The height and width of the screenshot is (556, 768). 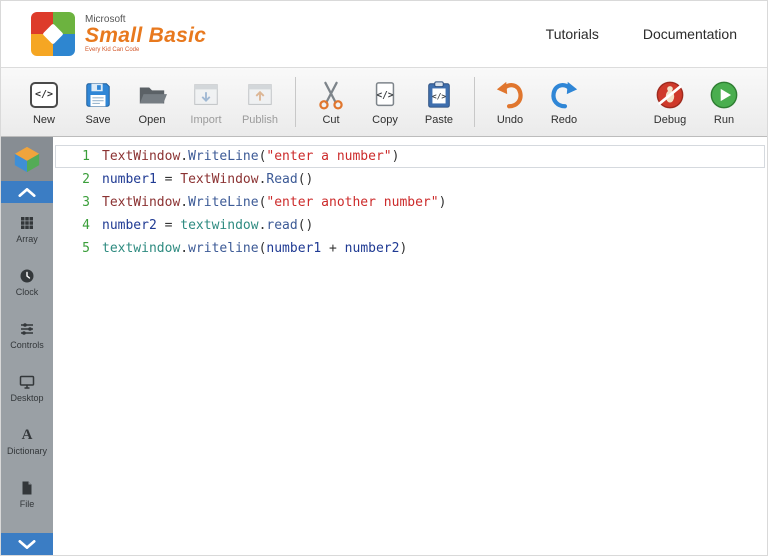 I want to click on code-text: number2 = textwindow.read(), so click(x=208, y=225).